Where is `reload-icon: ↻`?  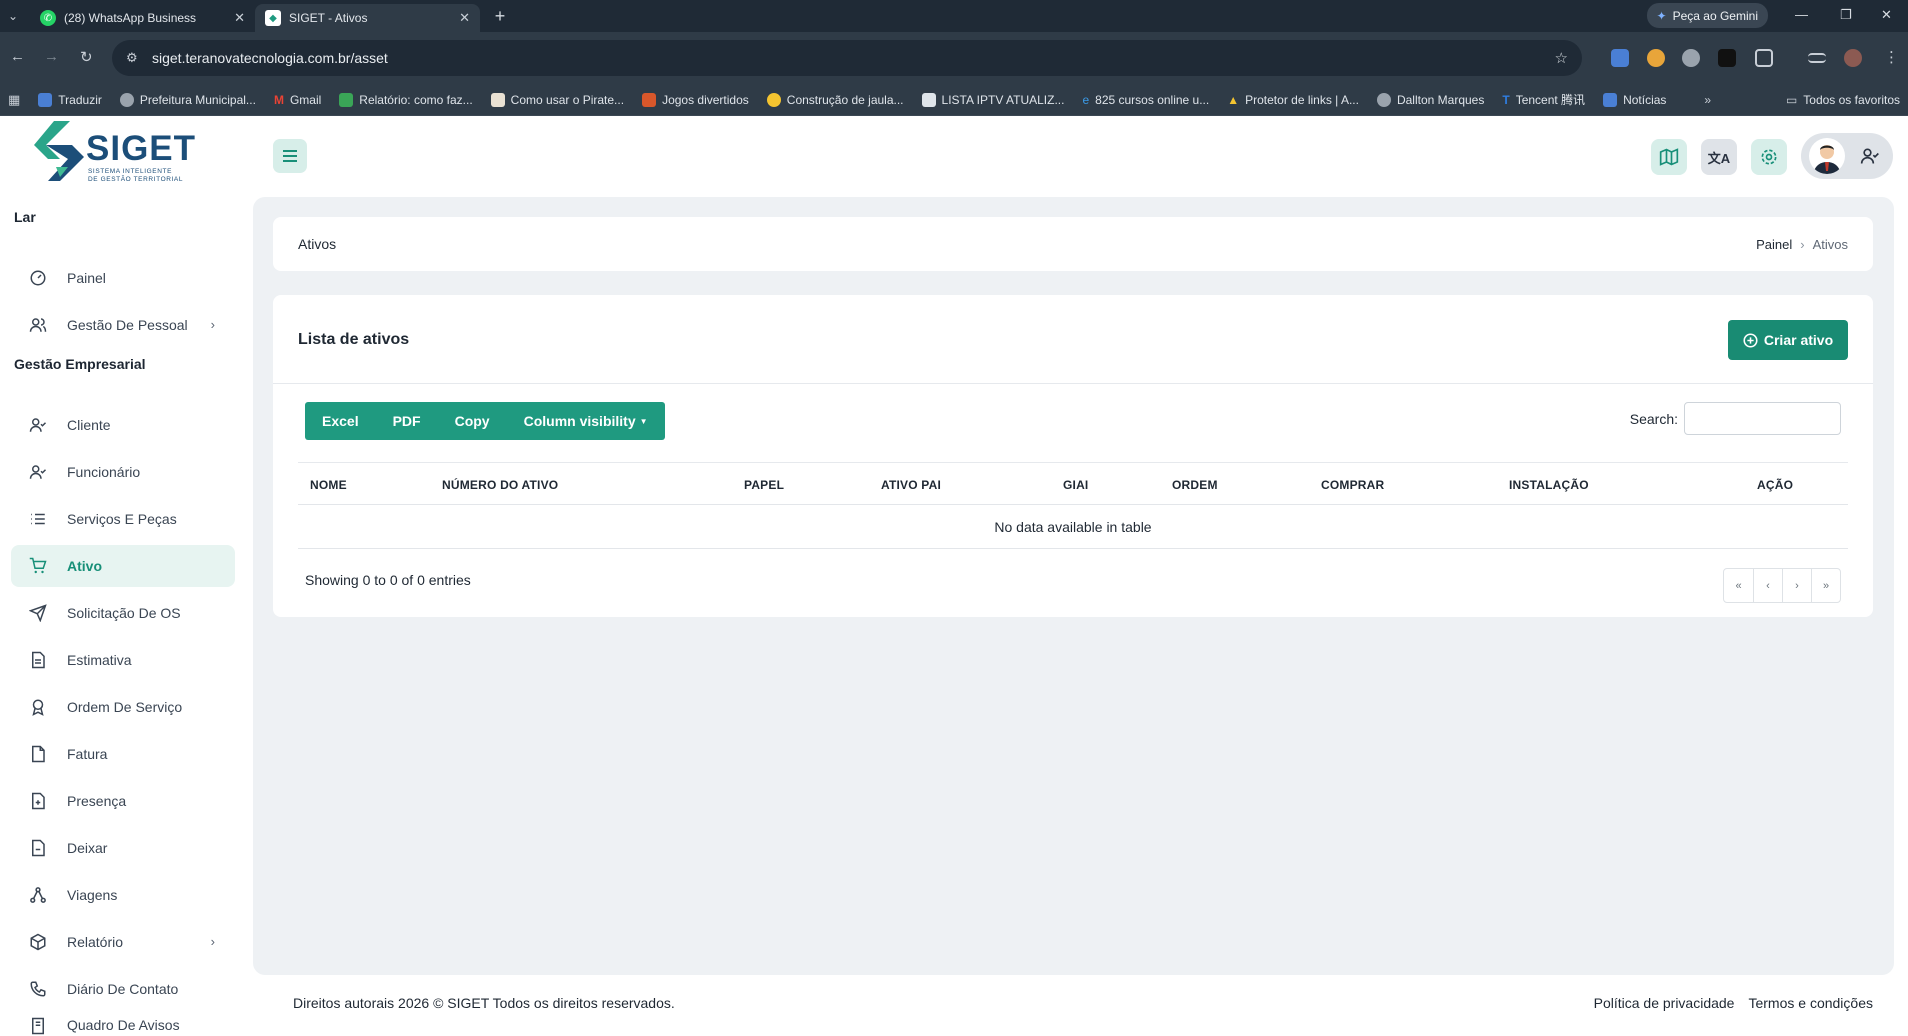 reload-icon: ↻ is located at coordinates (86, 57).